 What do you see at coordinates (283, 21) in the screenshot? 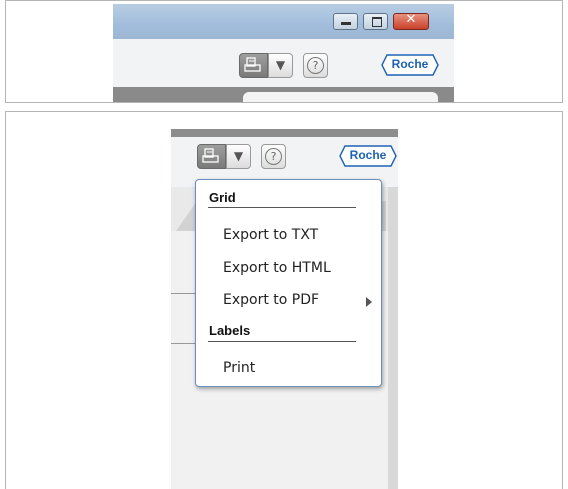
I see `title-bar: ✕` at bounding box center [283, 21].